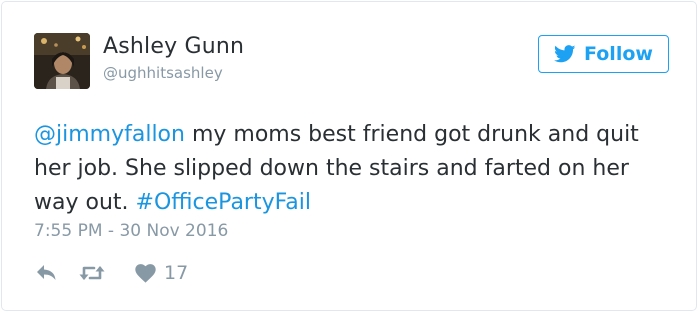  I want to click on avatar, so click(62, 61).